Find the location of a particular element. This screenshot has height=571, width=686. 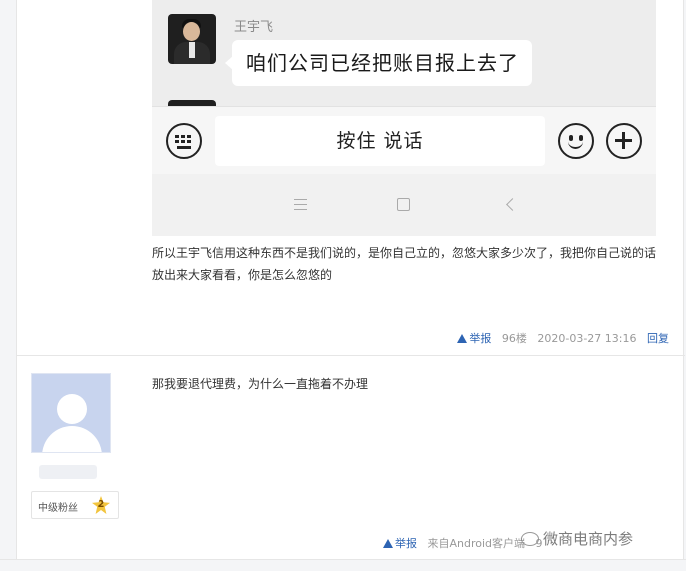

post-tail: 举报 96楼 2020-03-27 13:16 回复 is located at coordinates (559, 338).